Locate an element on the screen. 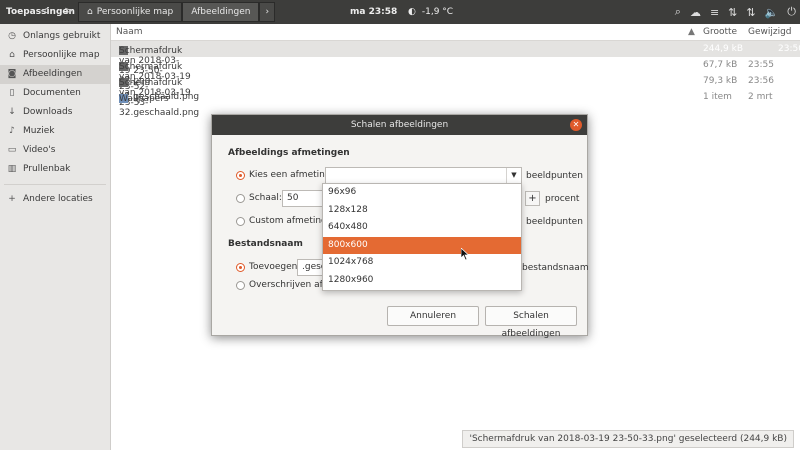 This screenshot has width=800, height=450. dialog-title: Schalen afbeeldingen is located at coordinates (399, 125).